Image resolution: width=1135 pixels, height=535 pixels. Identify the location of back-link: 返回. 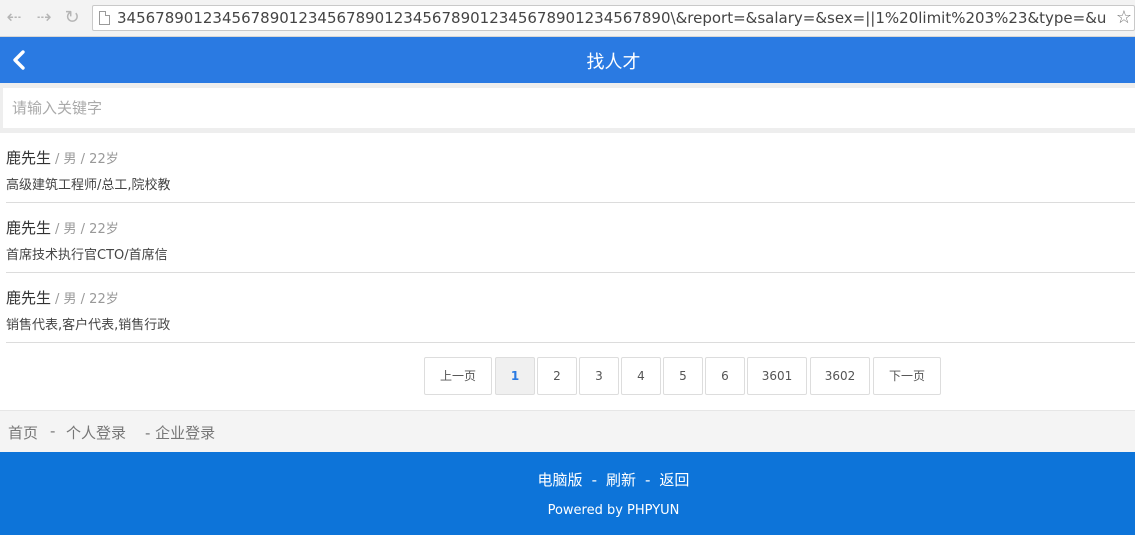
(674, 480).